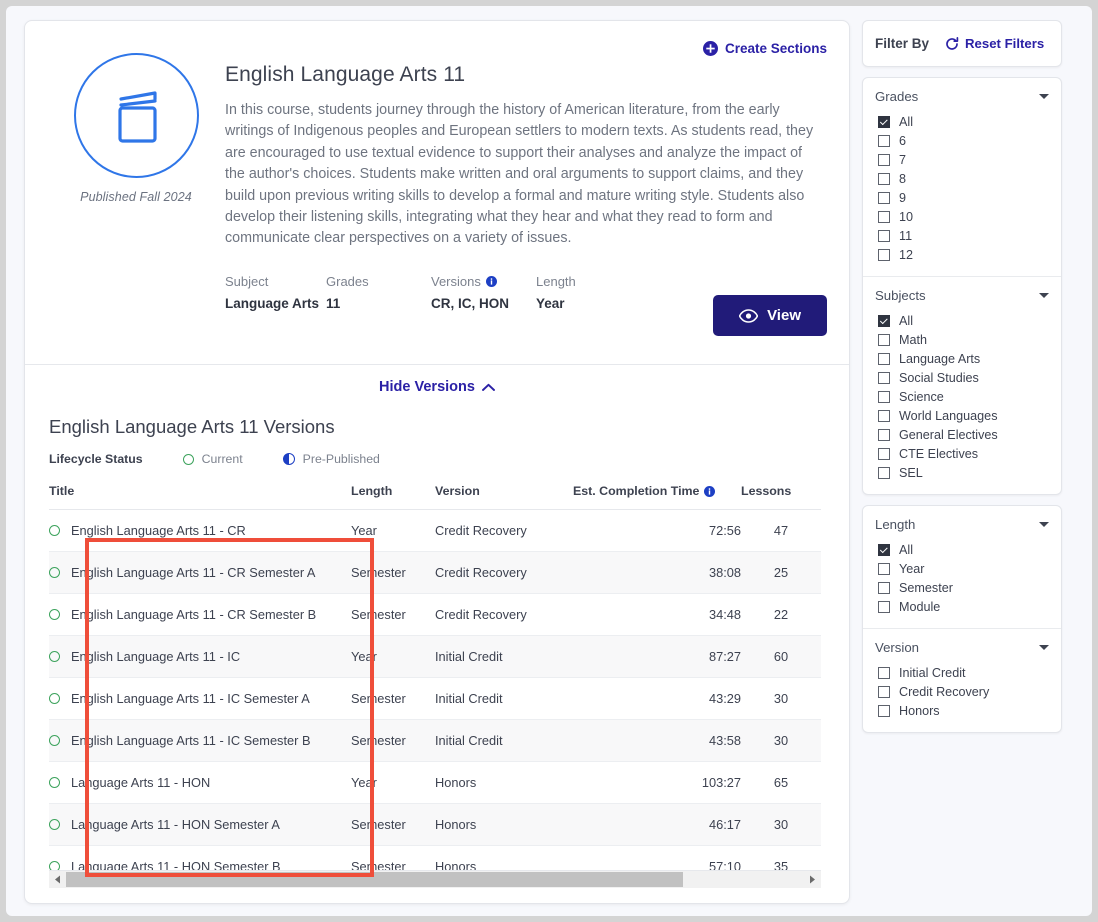 This screenshot has width=1098, height=922. What do you see at coordinates (962, 691) in the screenshot?
I see `filter-option-credit-recovery: Credit Recovery` at bounding box center [962, 691].